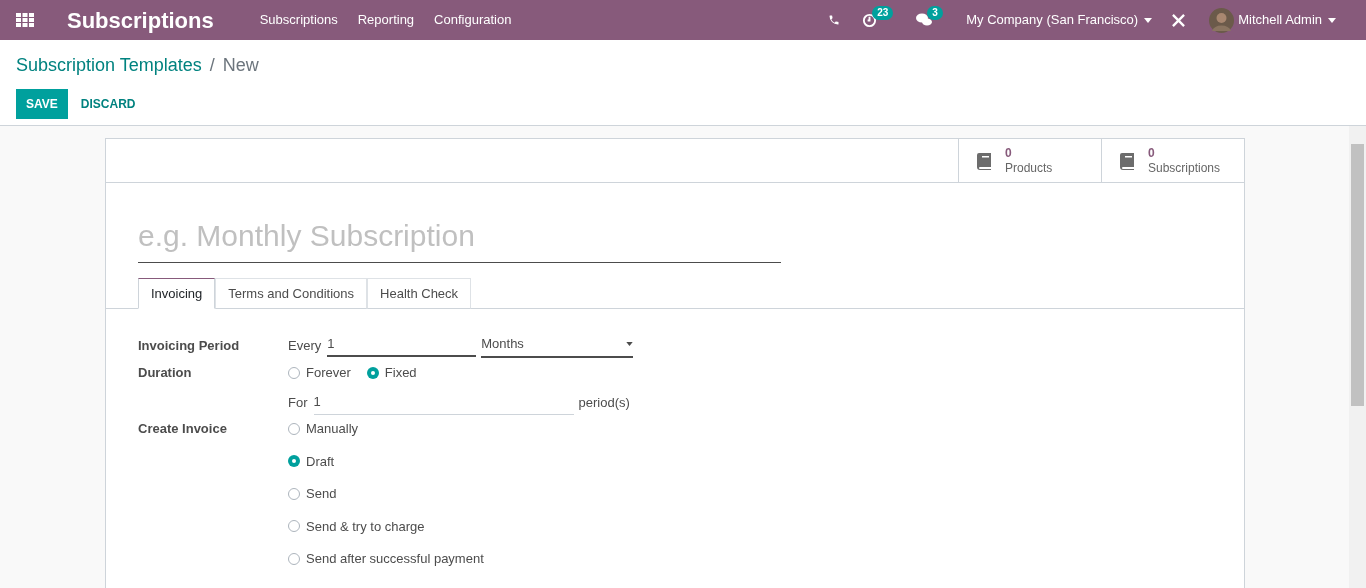 This screenshot has height=588, width=1366. What do you see at coordinates (834, 20) in the screenshot?
I see `phone-icon` at bounding box center [834, 20].